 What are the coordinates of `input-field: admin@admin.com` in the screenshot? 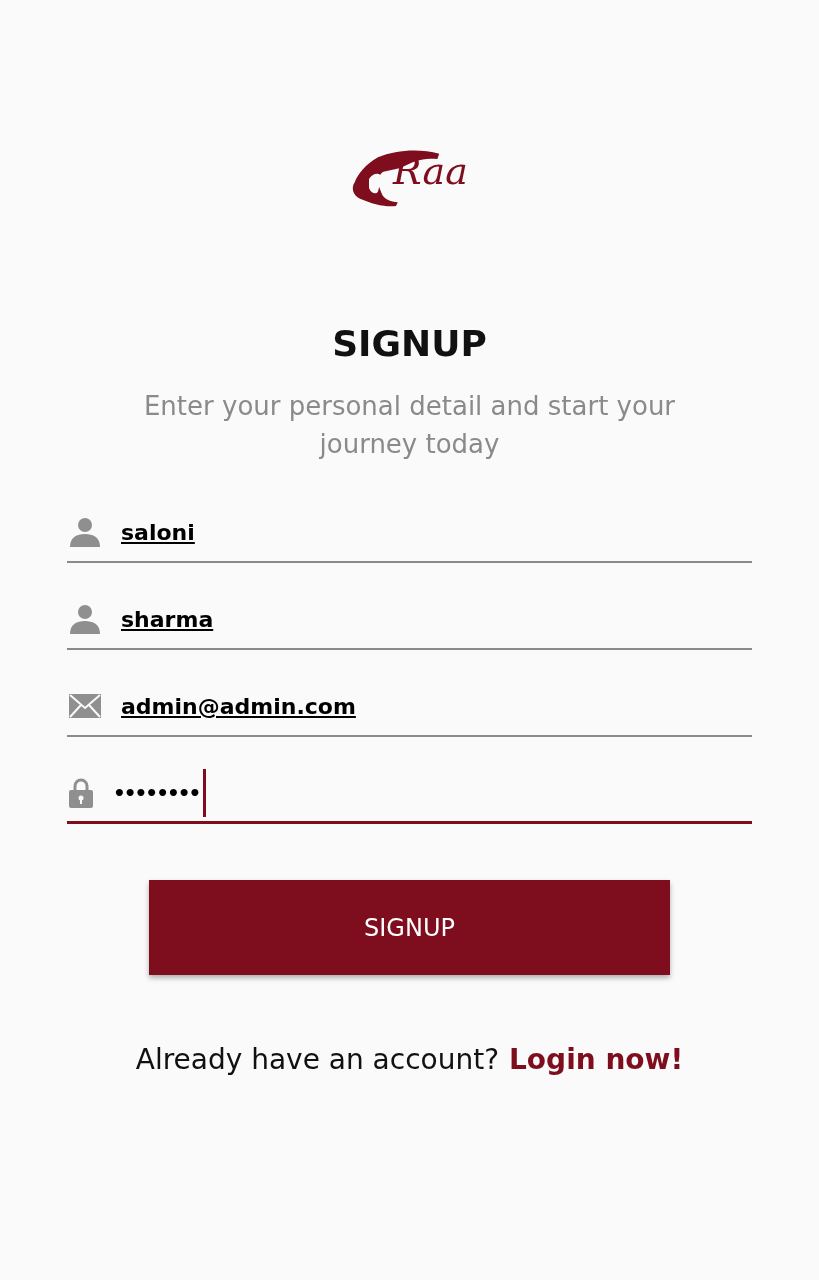 It's located at (409, 707).